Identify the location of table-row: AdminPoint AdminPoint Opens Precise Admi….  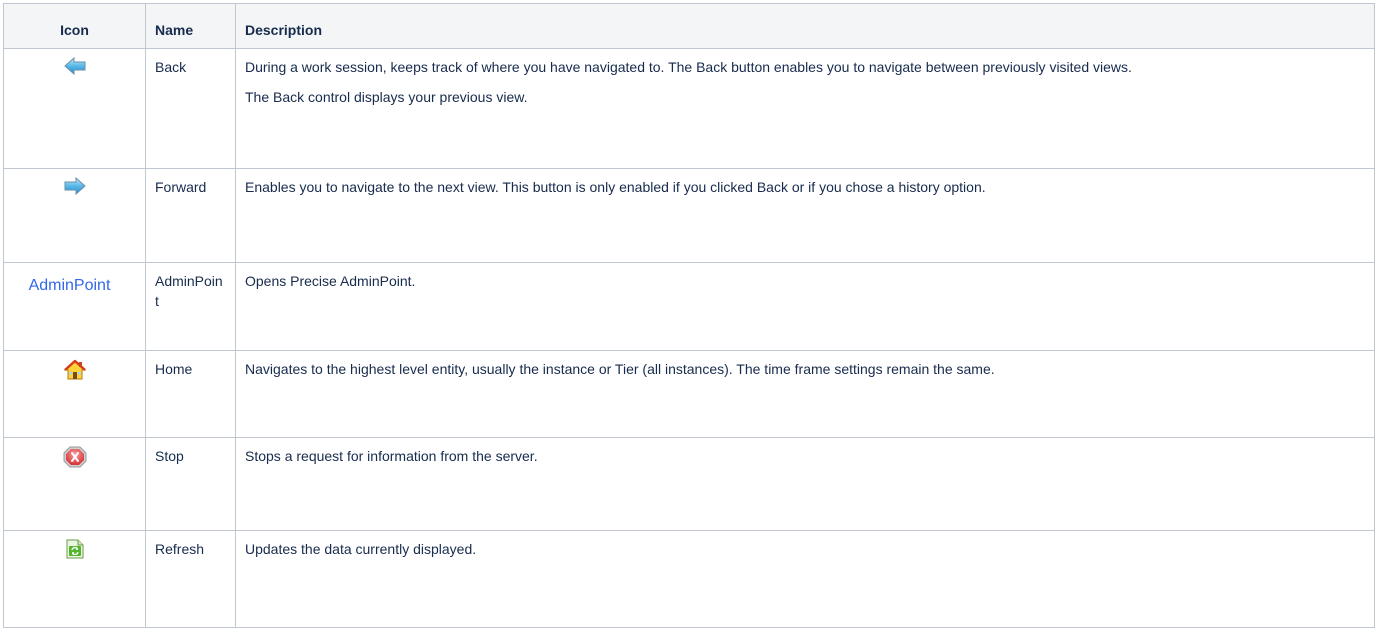
(689, 306).